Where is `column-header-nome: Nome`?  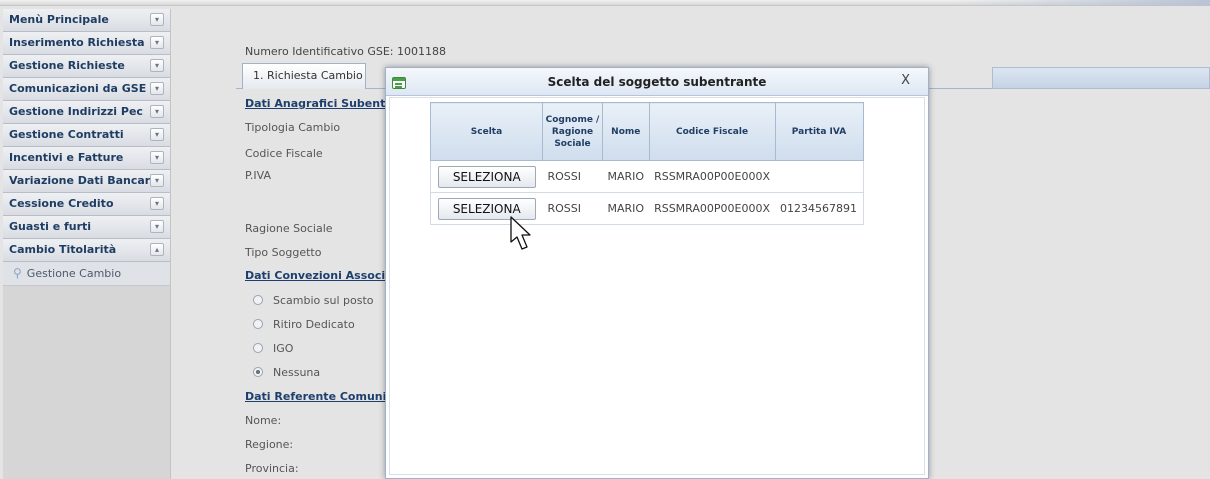
column-header-nome: Nome is located at coordinates (626, 131).